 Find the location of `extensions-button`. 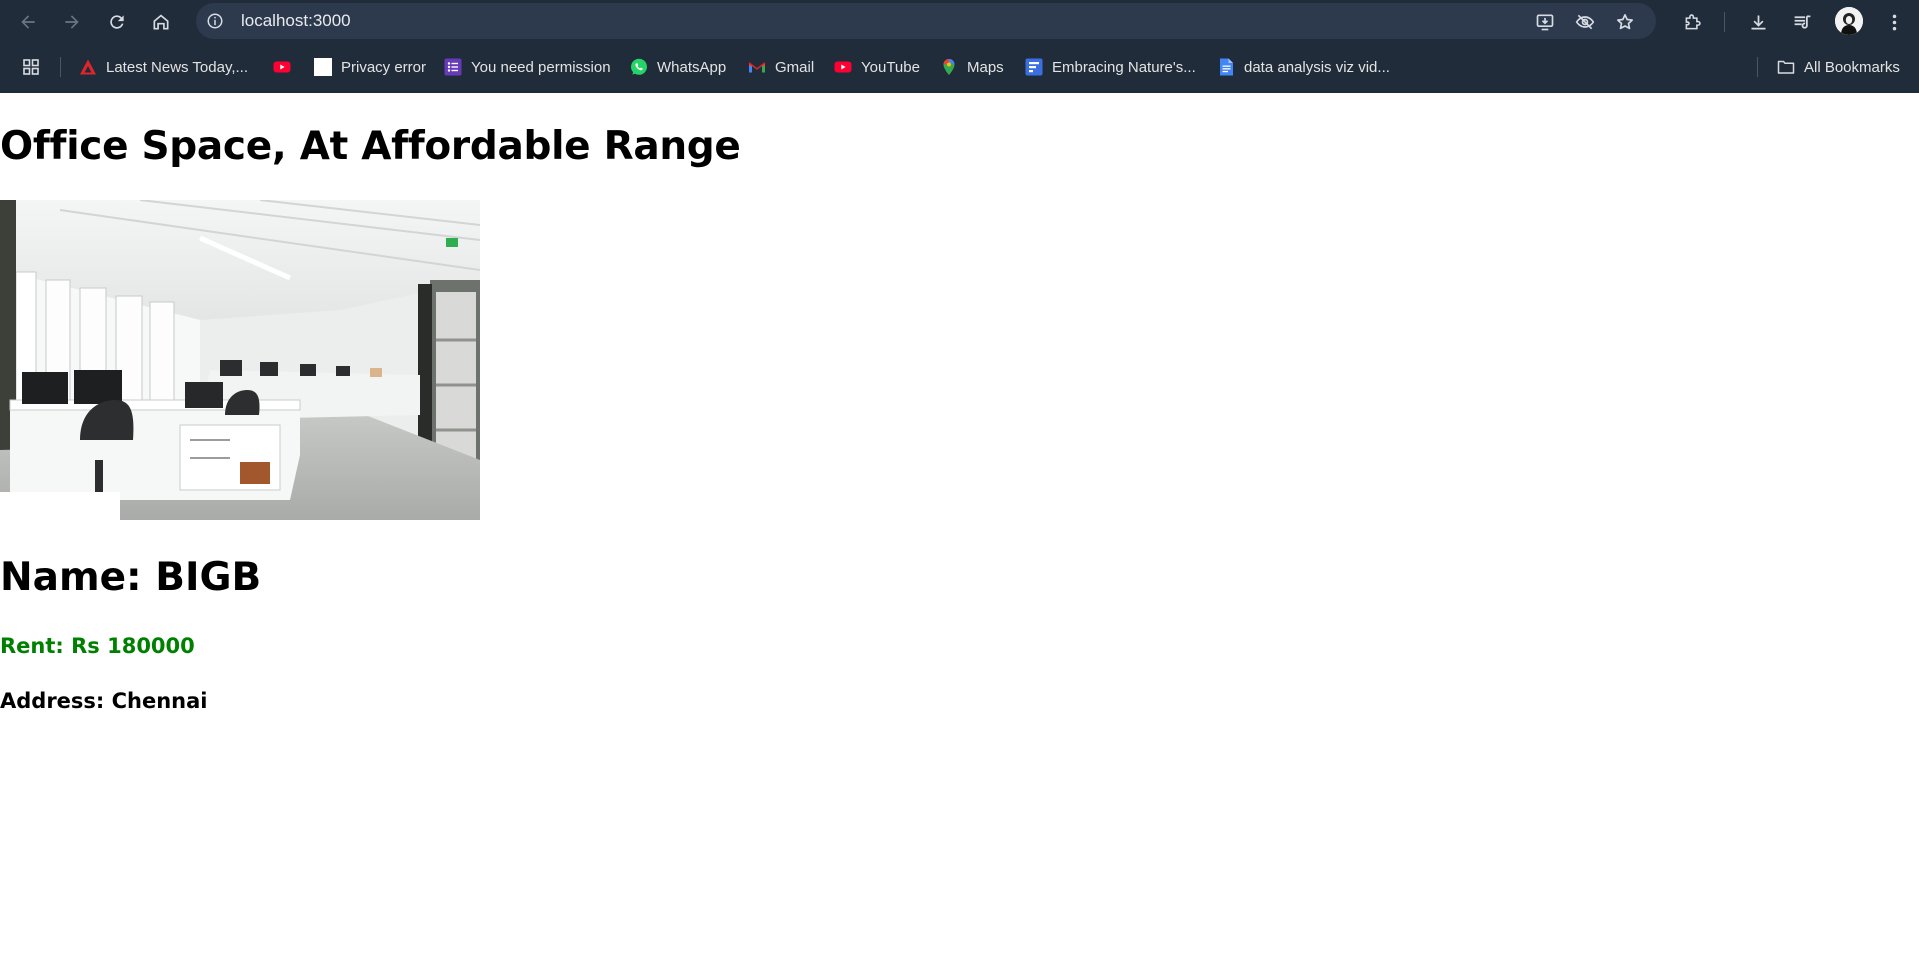

extensions-button is located at coordinates (1692, 22).